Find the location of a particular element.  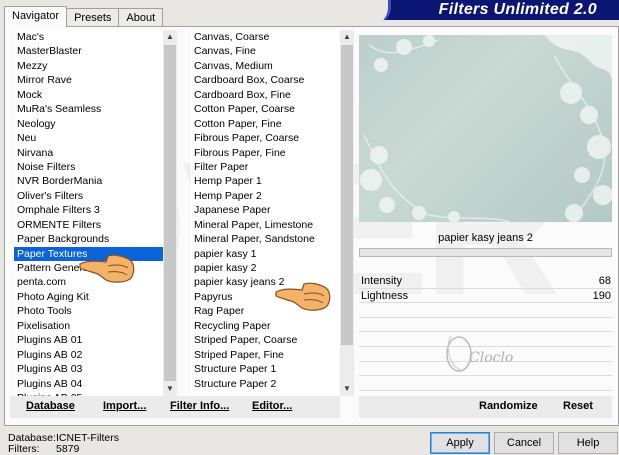

filter-item: Fibrous Paper, Coarse is located at coordinates (265, 138).